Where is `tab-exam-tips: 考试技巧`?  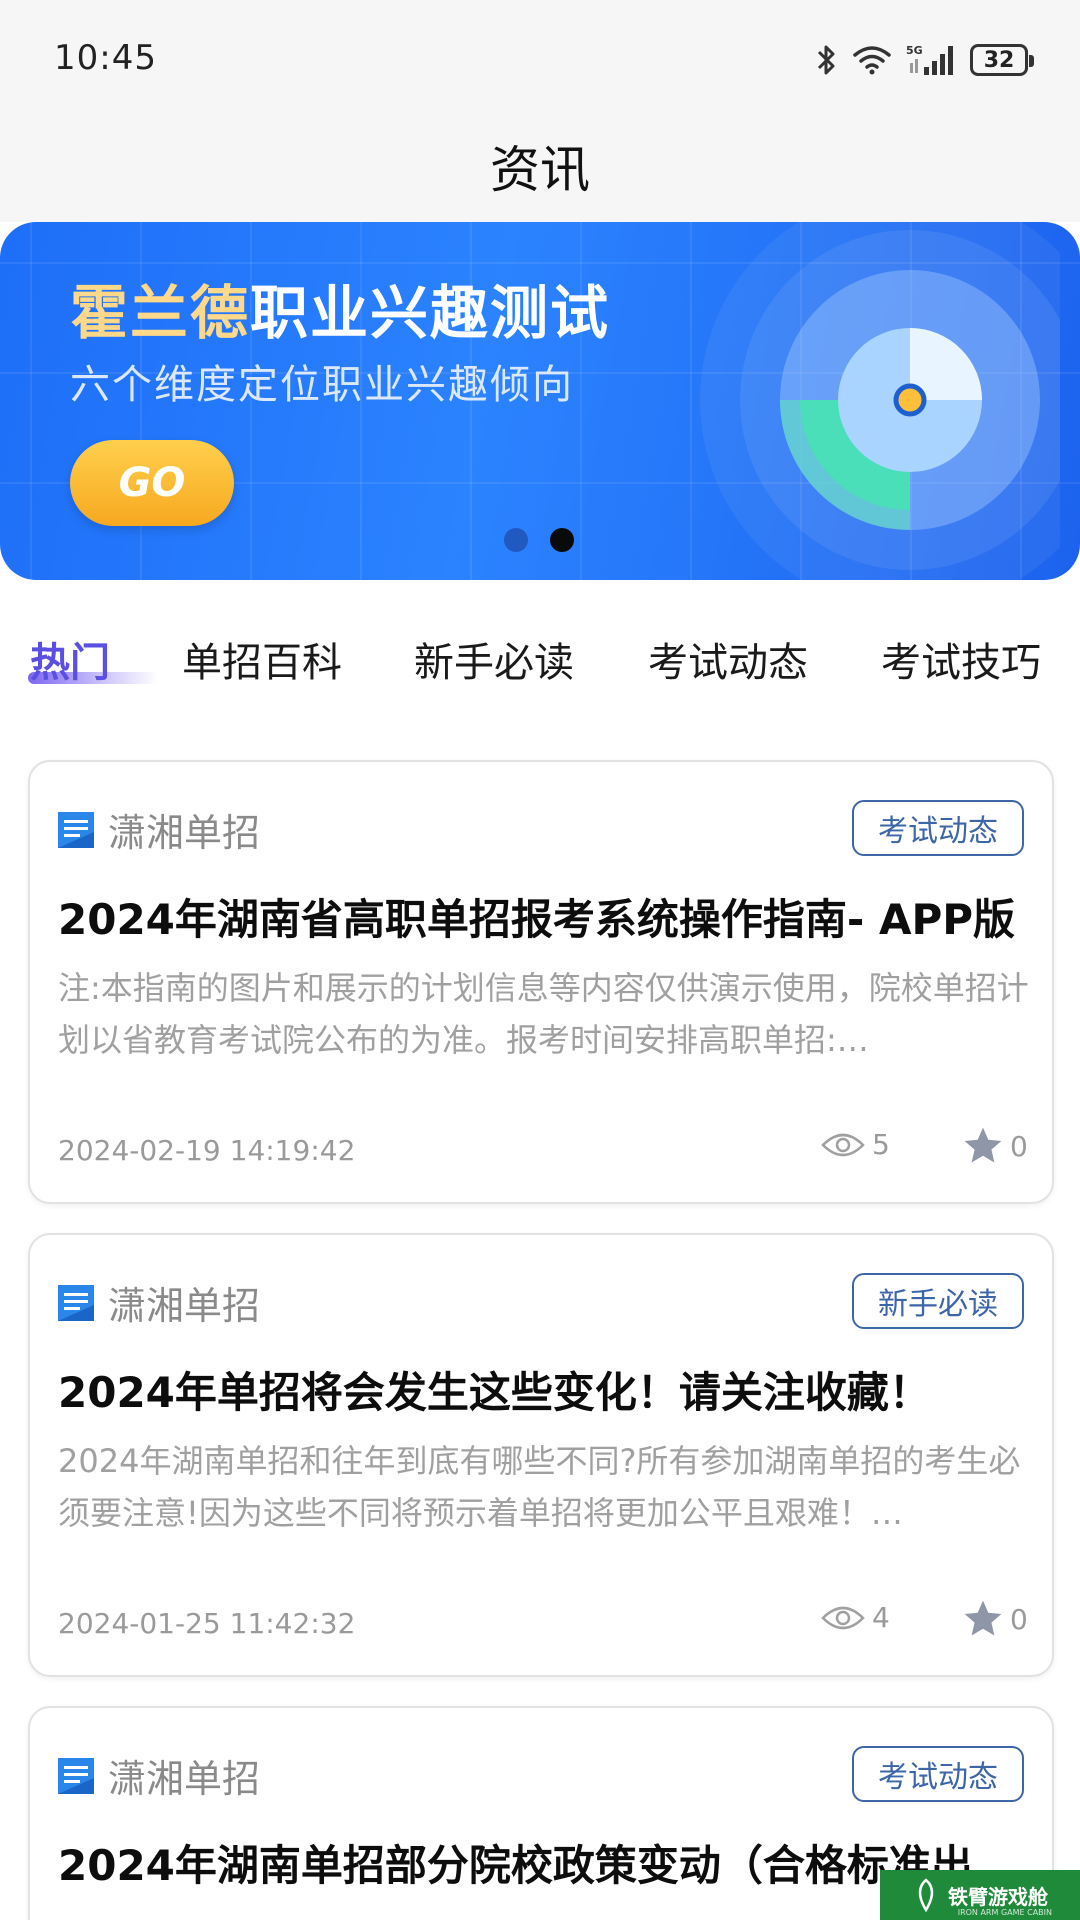 tab-exam-tips: 考试技巧 is located at coordinates (961, 659).